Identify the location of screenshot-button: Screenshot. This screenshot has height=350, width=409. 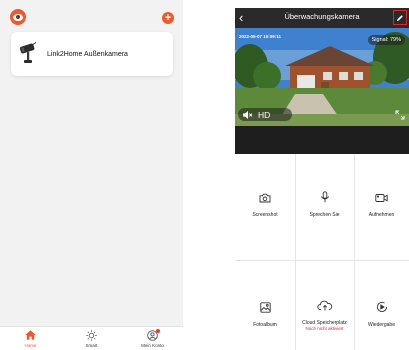
(265, 204).